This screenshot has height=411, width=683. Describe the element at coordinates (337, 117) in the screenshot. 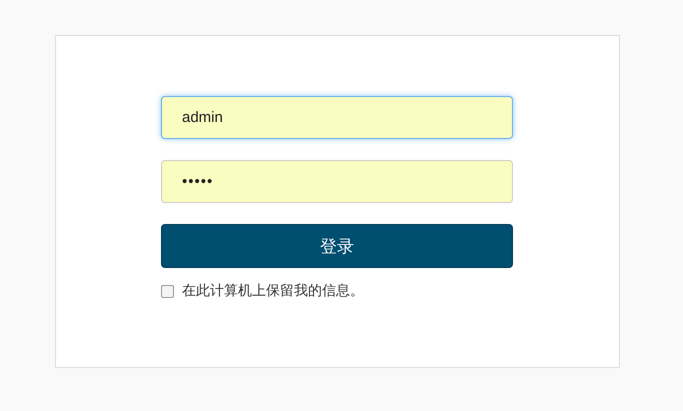

I see `username-field: admin` at that location.